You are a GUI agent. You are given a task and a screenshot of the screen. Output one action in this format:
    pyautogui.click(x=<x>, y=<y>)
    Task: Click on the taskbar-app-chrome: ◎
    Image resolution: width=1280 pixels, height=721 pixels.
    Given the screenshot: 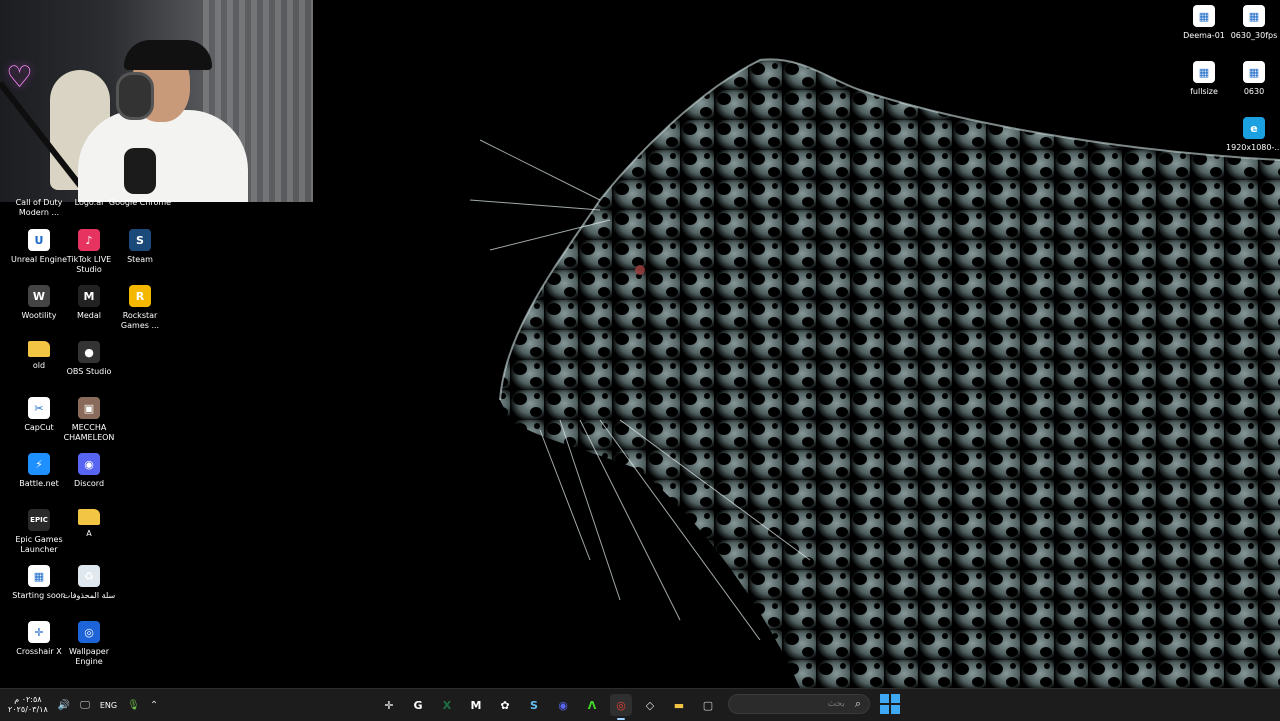 What is the action you would take?
    pyautogui.click(x=621, y=707)
    